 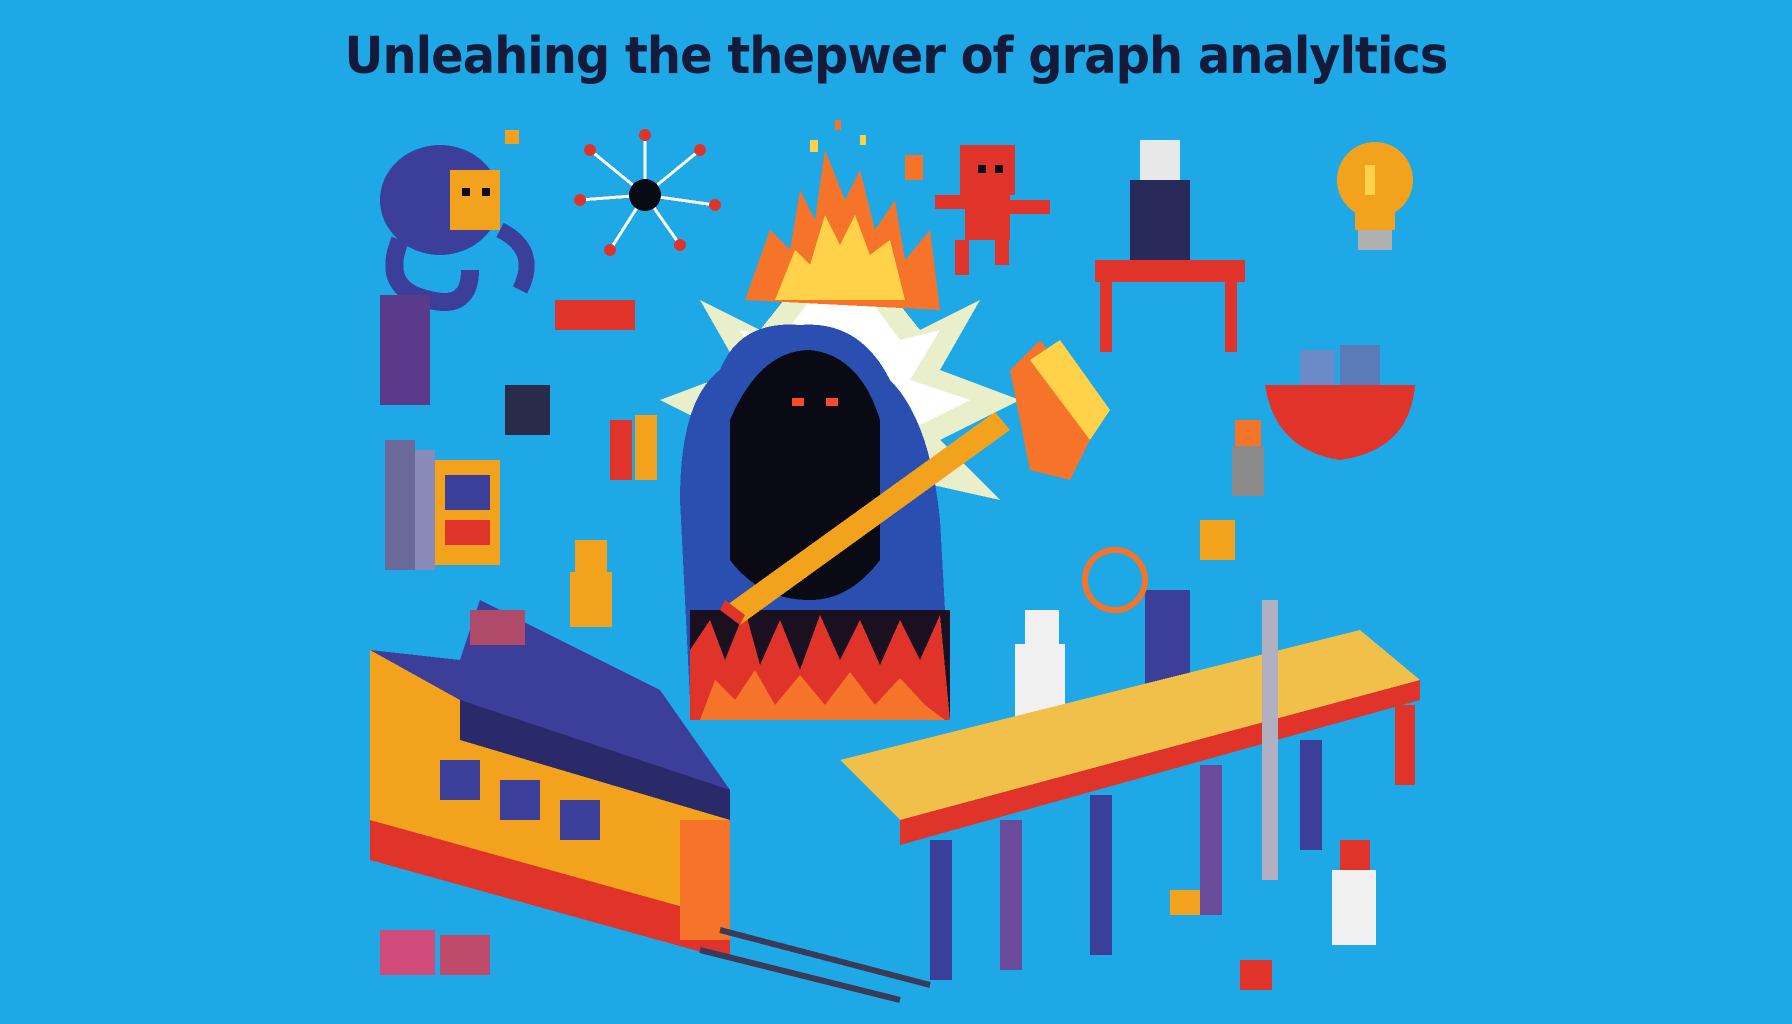 What do you see at coordinates (1340, 402) in the screenshot?
I see `bowl` at bounding box center [1340, 402].